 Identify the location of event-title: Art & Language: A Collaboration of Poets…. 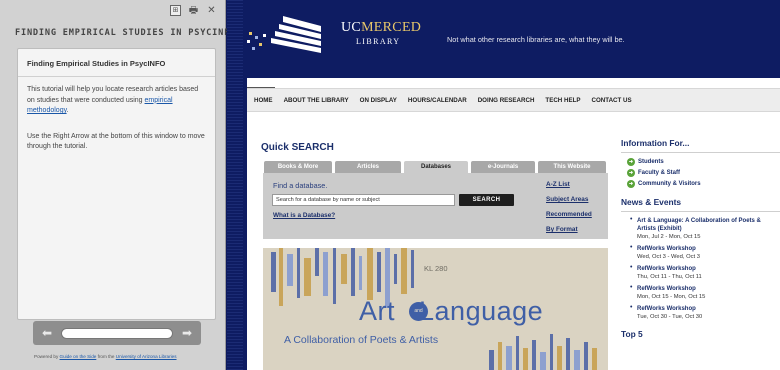
(699, 225).